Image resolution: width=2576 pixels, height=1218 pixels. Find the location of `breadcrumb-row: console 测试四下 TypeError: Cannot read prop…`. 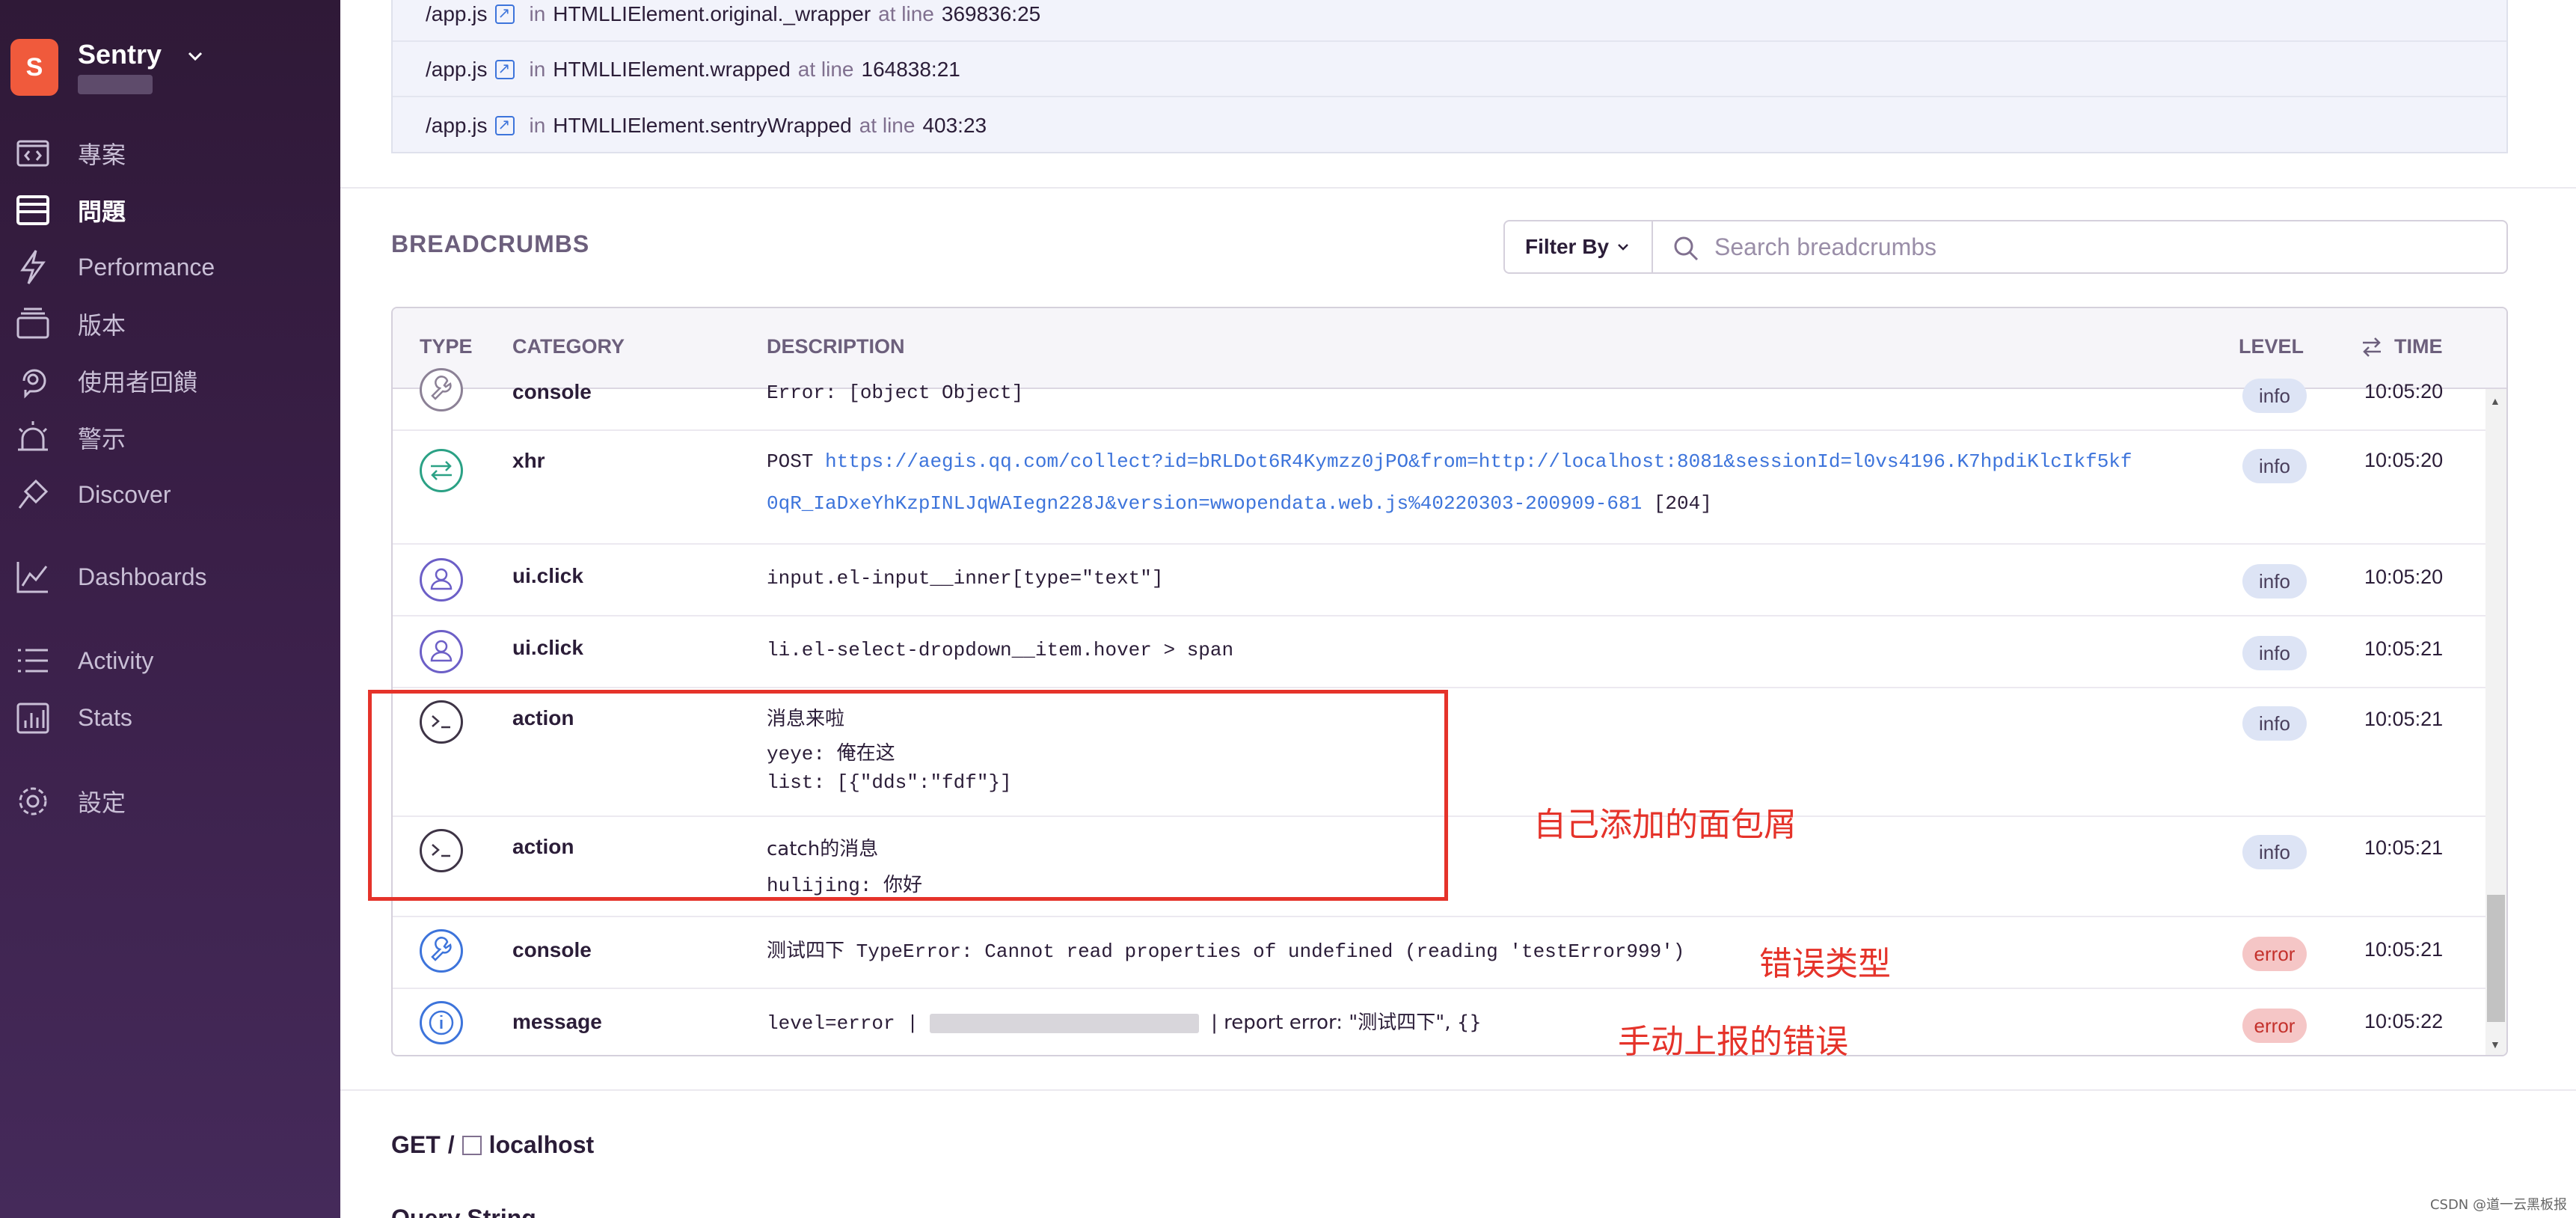

breadcrumb-row: console 测试四下 TypeError: Cannot read prop… is located at coordinates (1439, 953).